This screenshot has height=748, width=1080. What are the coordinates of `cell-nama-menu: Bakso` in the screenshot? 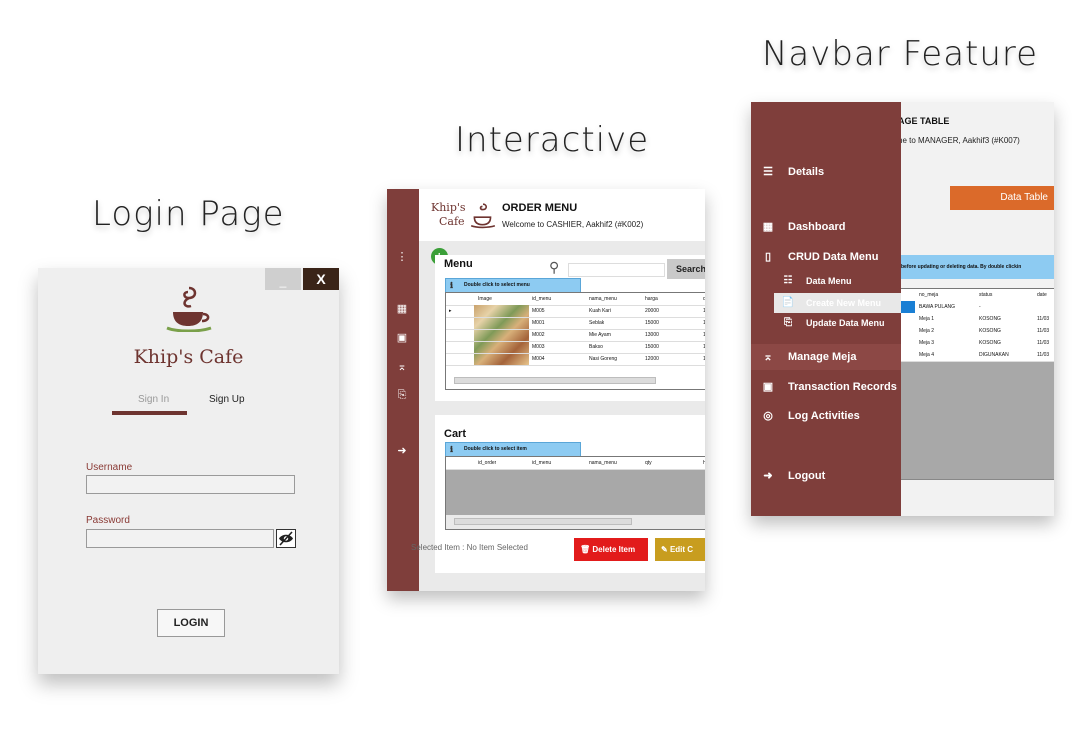 It's located at (596, 347).